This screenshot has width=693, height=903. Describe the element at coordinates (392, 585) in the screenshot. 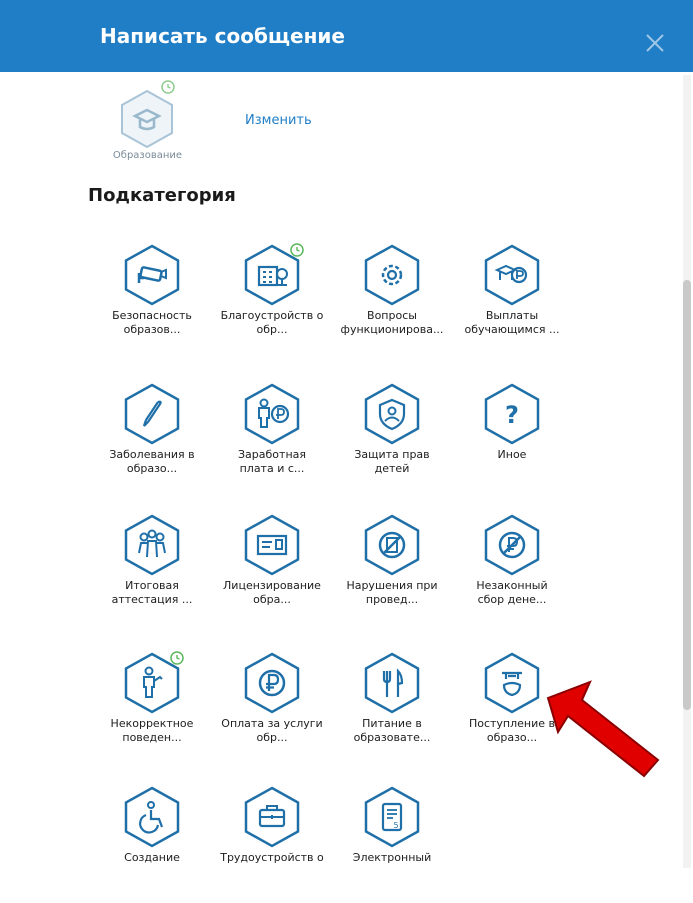

I see `subcategory-label-line: Нарушения при` at that location.